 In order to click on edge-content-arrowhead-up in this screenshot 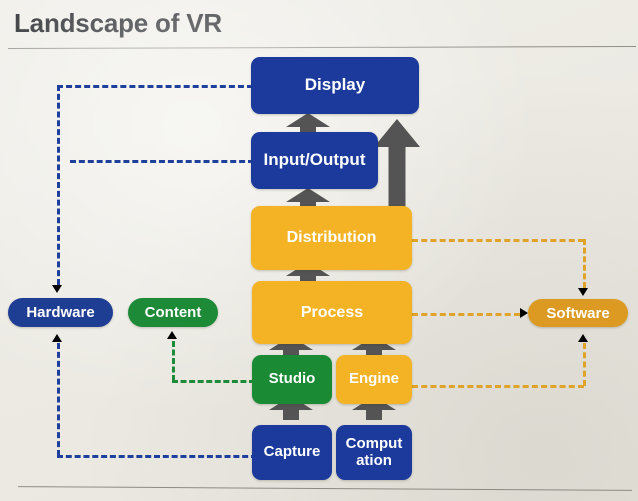, I will do `click(172, 335)`.